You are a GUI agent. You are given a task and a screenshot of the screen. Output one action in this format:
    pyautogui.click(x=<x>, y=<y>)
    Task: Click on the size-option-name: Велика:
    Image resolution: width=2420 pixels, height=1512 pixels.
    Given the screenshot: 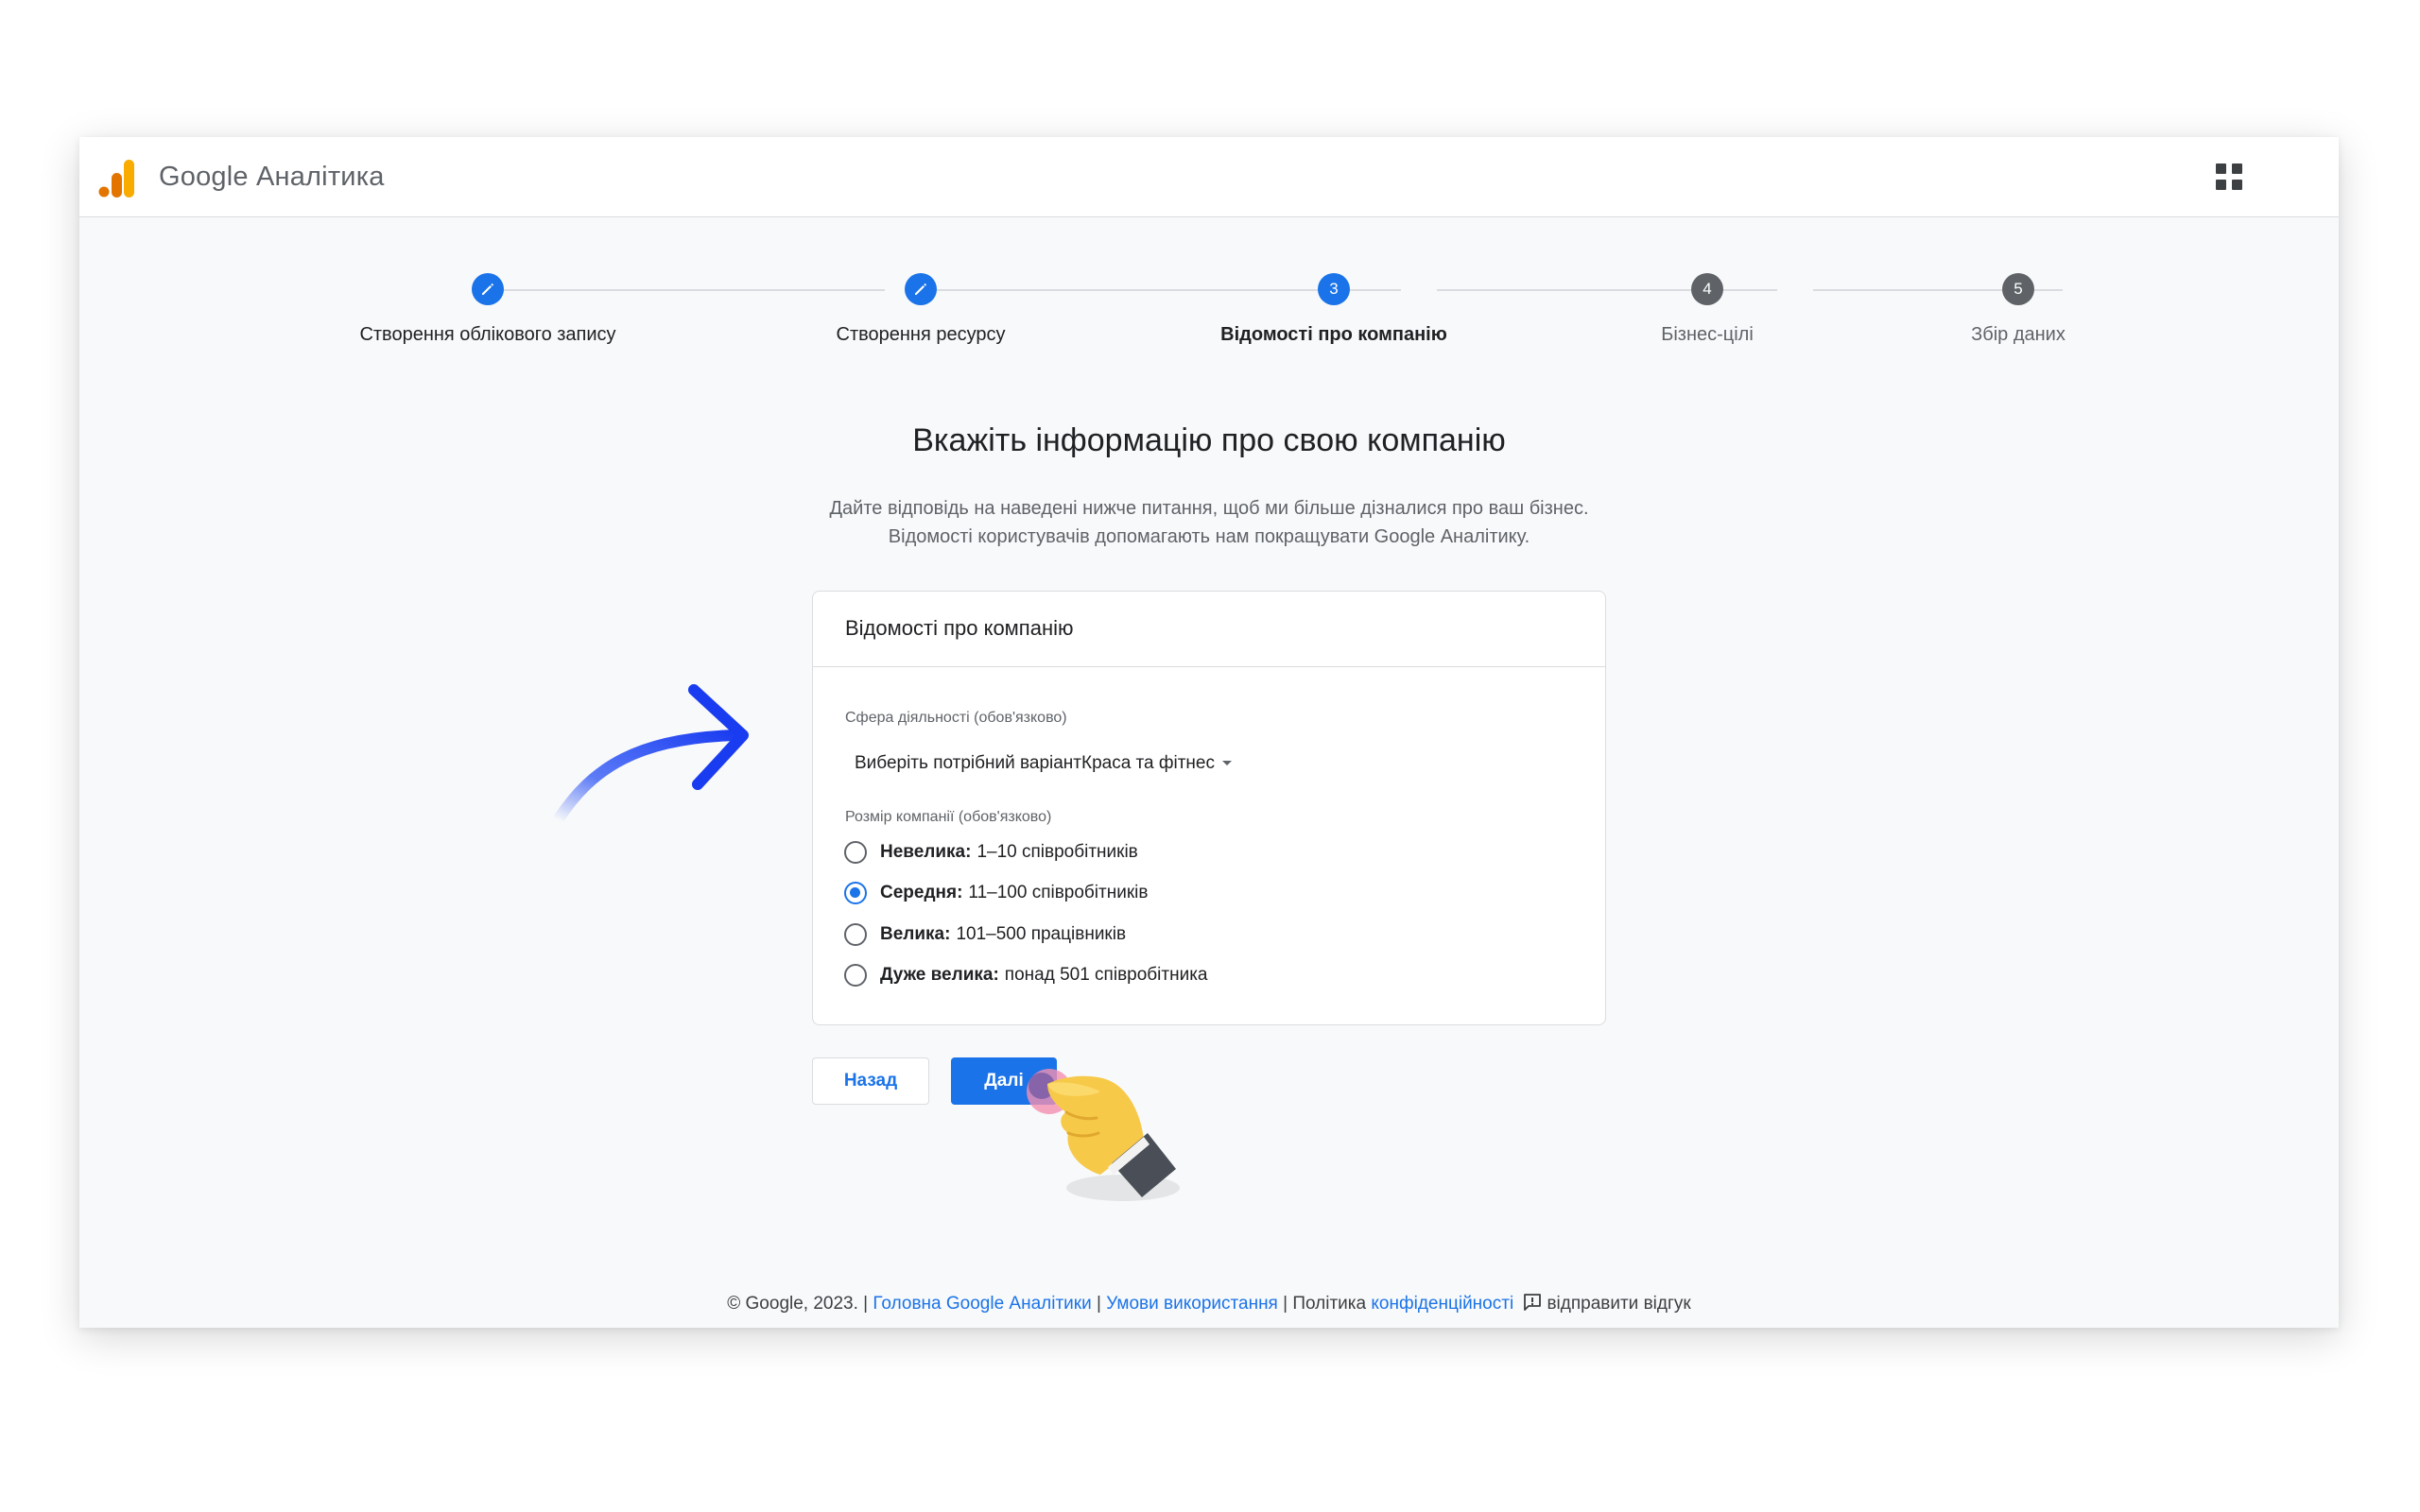 What is the action you would take?
    pyautogui.click(x=915, y=934)
    